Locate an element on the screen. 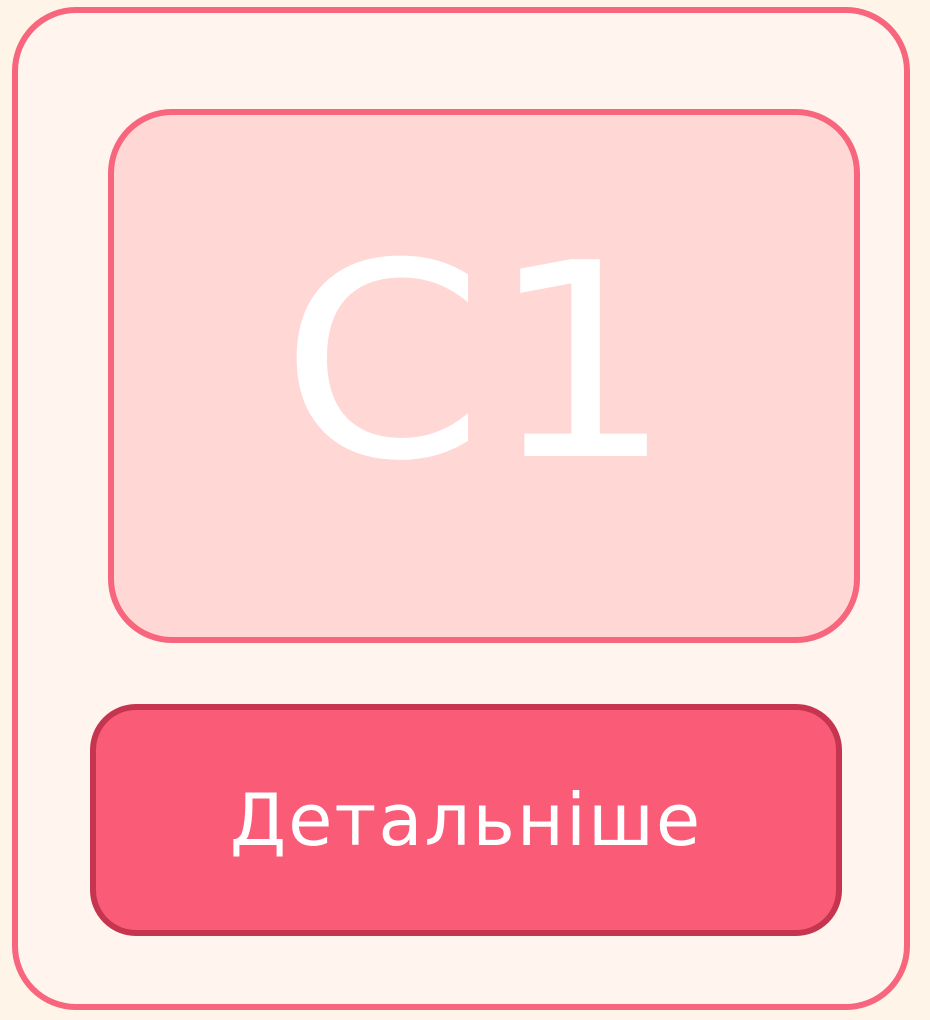  level-label: C1 is located at coordinates (479, 362).